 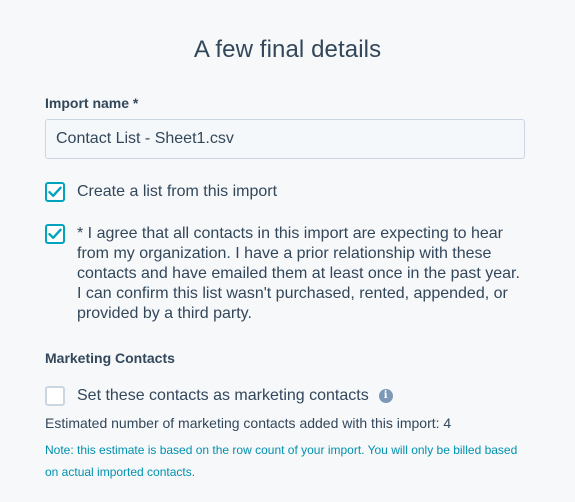 I want to click on marketing-contacts-checkbox, so click(x=55, y=396).